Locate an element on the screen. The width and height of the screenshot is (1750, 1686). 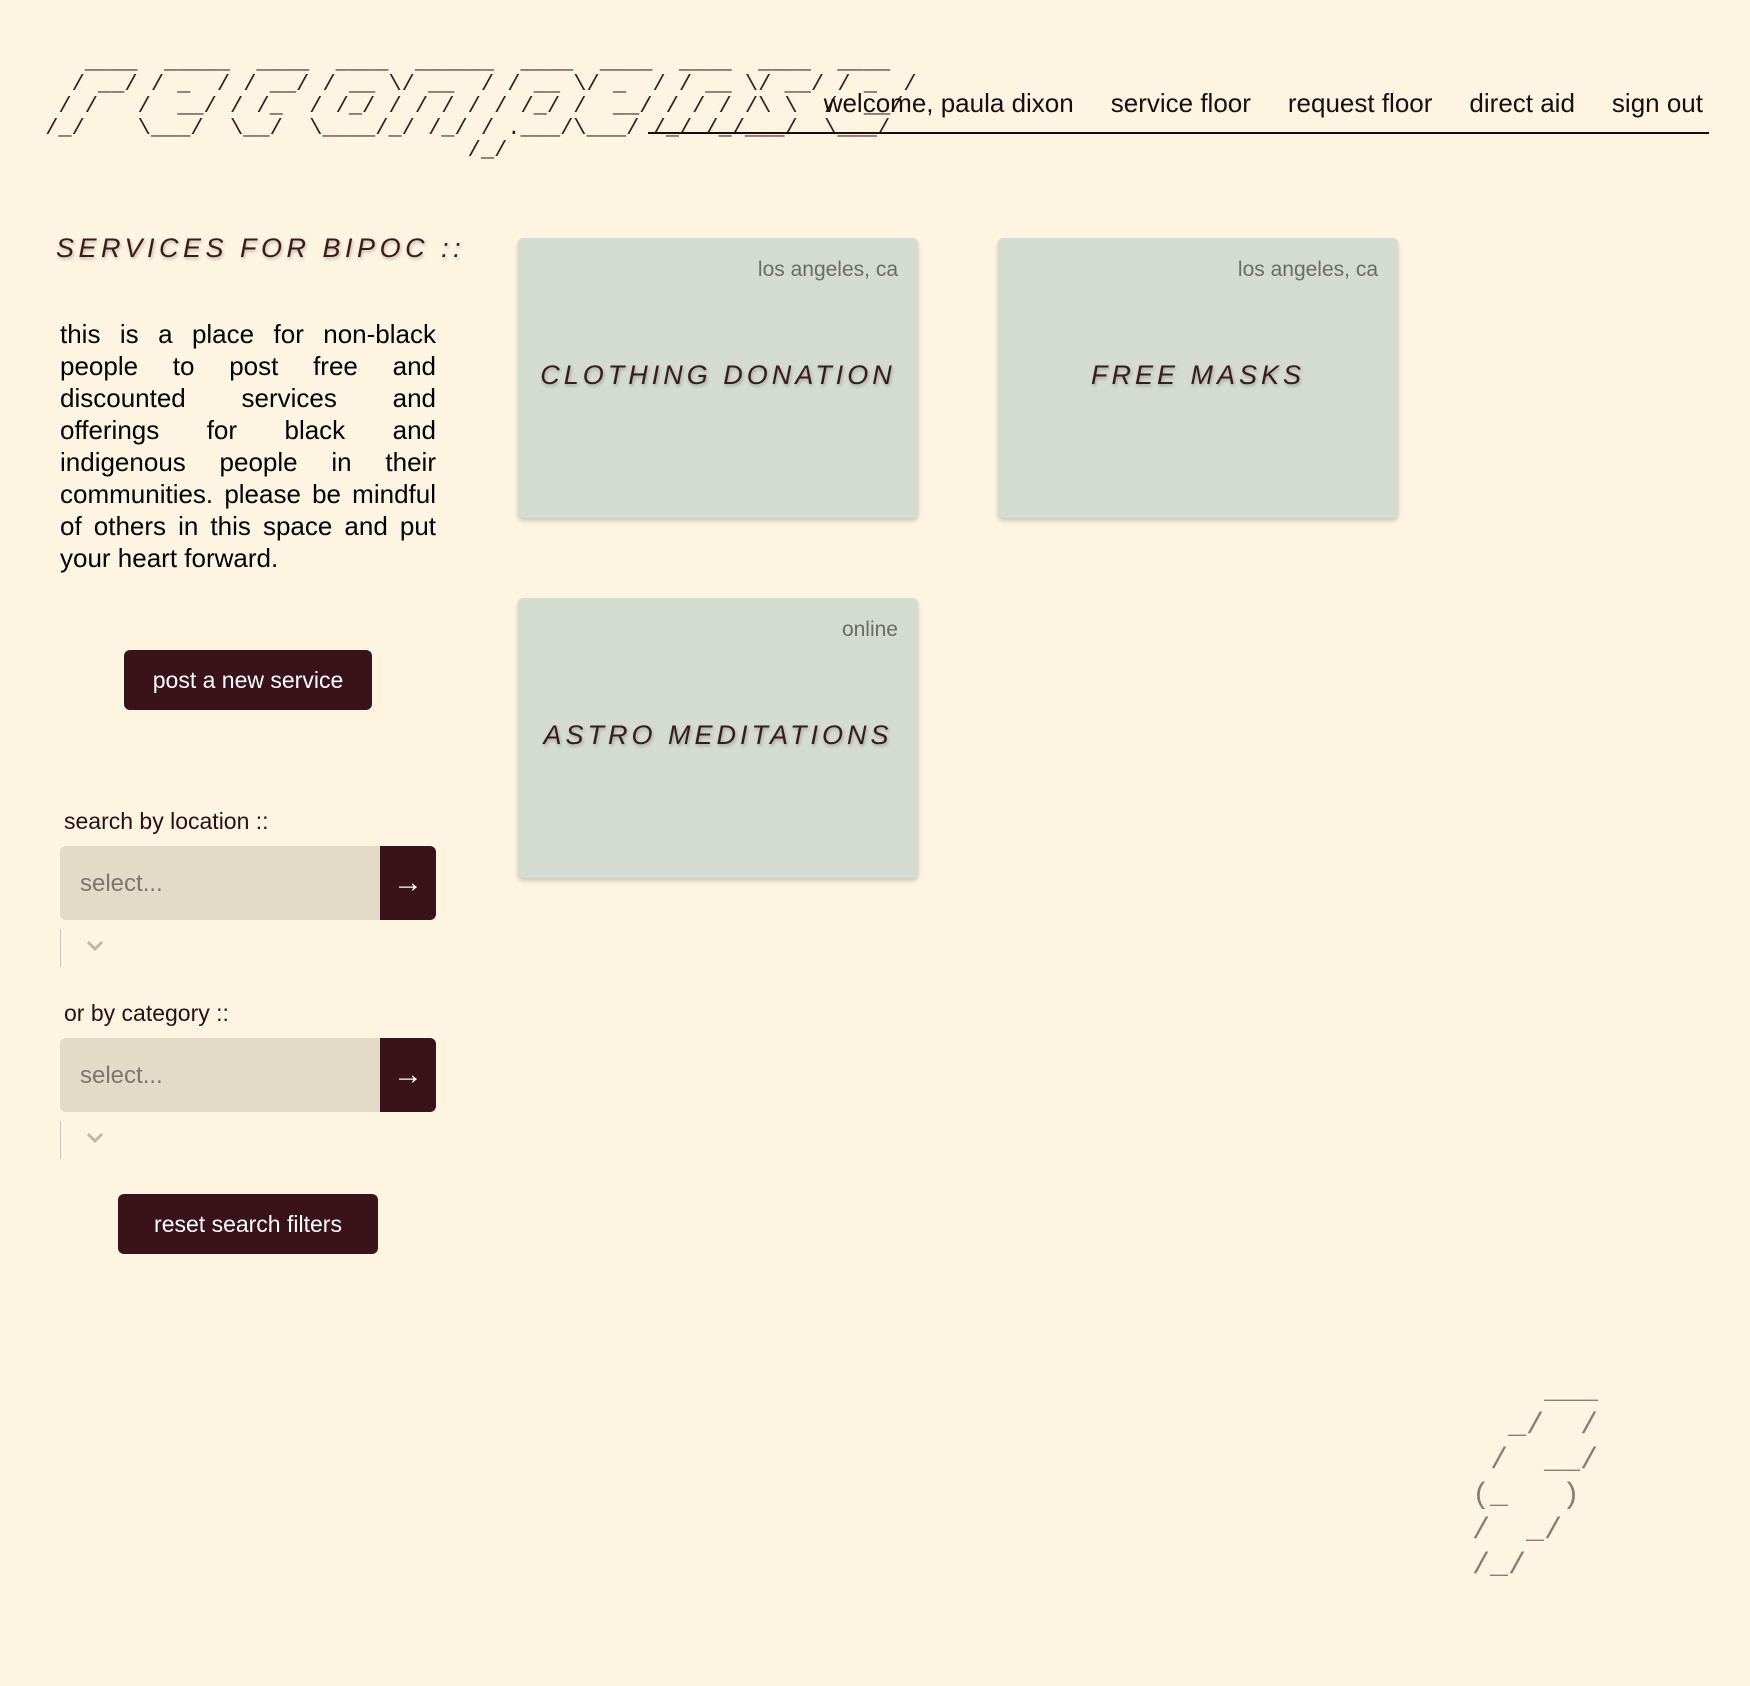
sidebar-title: SERVICES FOR BIPOC :: is located at coordinates (261, 248).